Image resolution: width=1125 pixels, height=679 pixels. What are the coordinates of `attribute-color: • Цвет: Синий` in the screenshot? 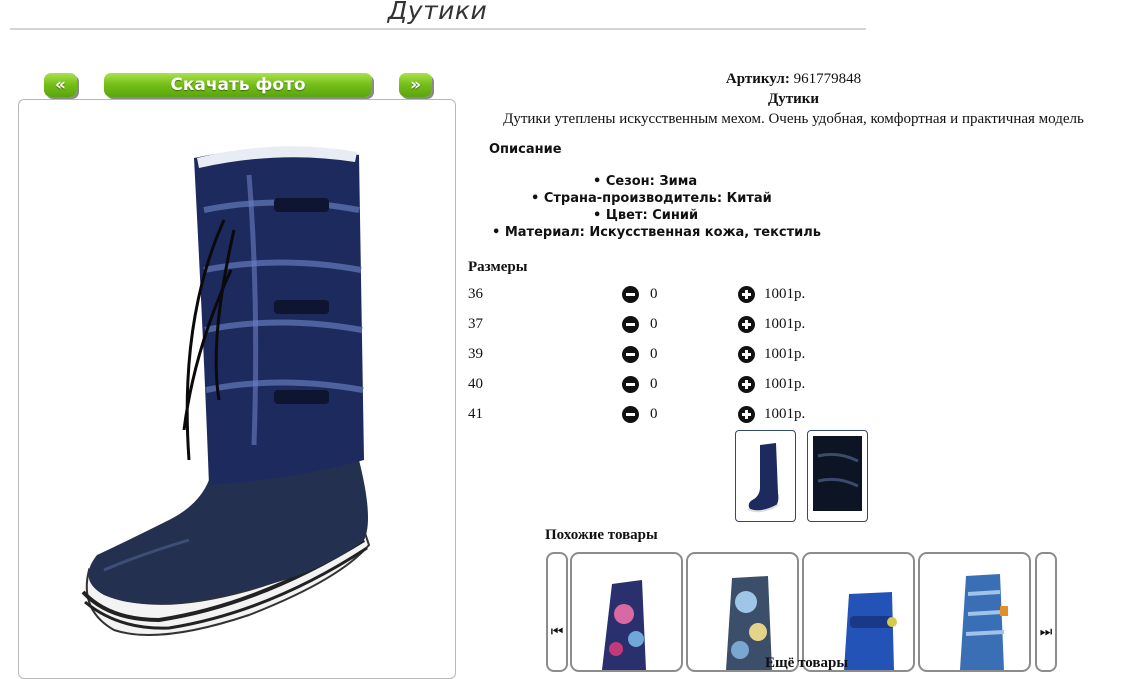 It's located at (646, 215).